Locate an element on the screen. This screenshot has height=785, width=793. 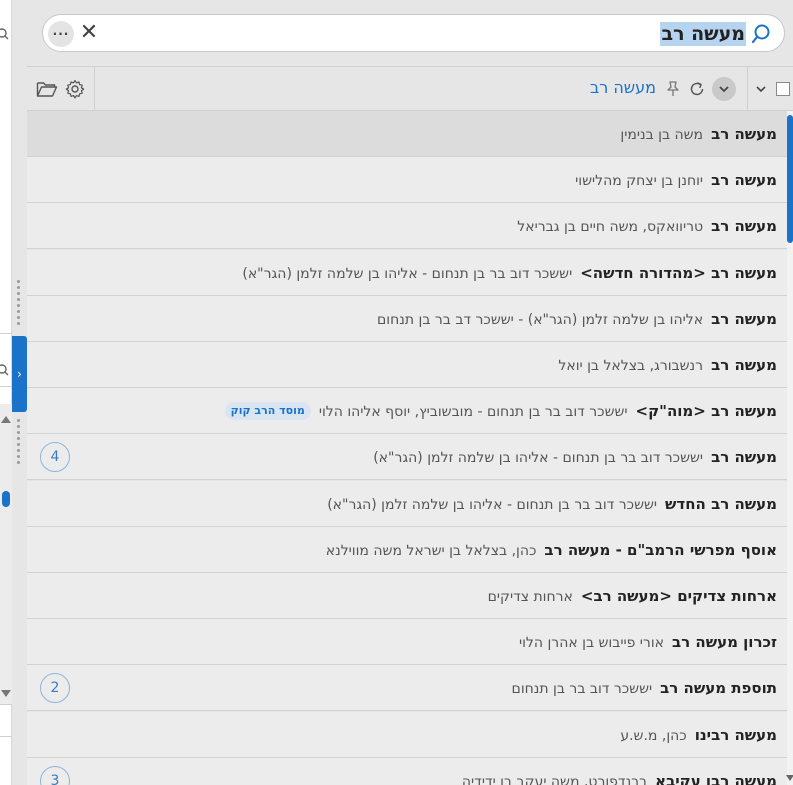
search-input: מעשה רב is located at coordinates (703, 34).